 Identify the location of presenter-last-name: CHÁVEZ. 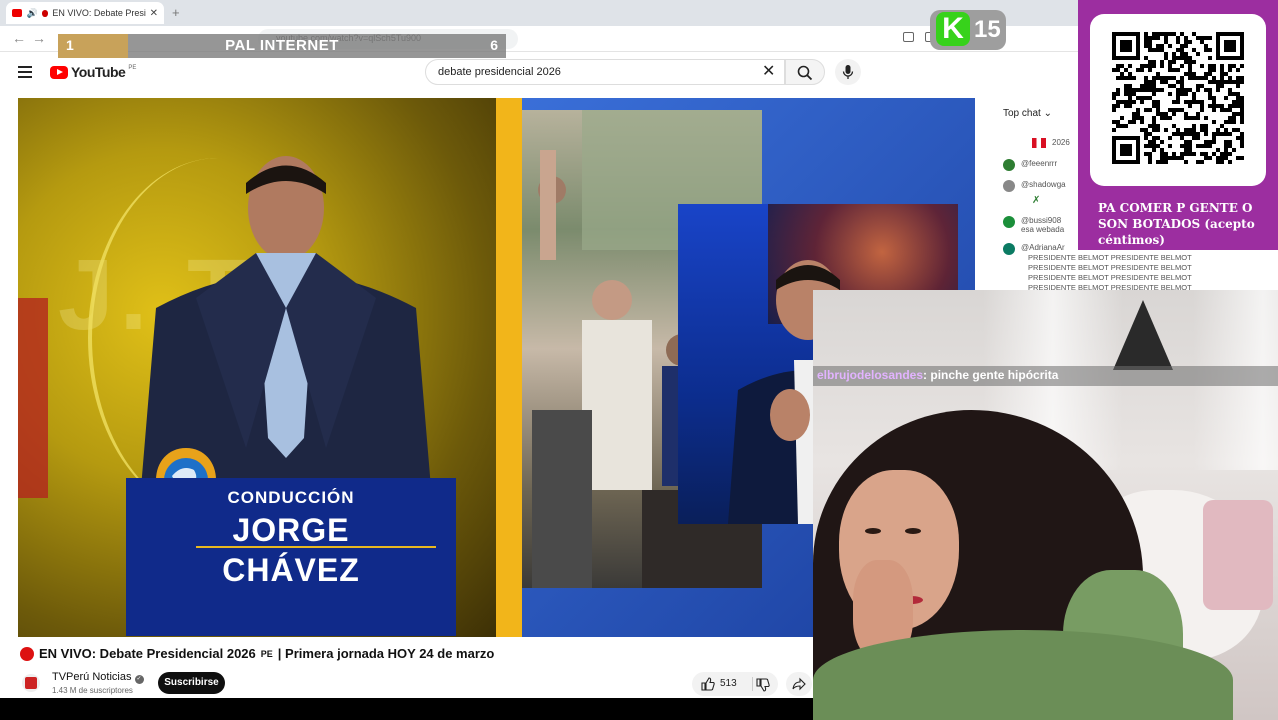
(291, 570).